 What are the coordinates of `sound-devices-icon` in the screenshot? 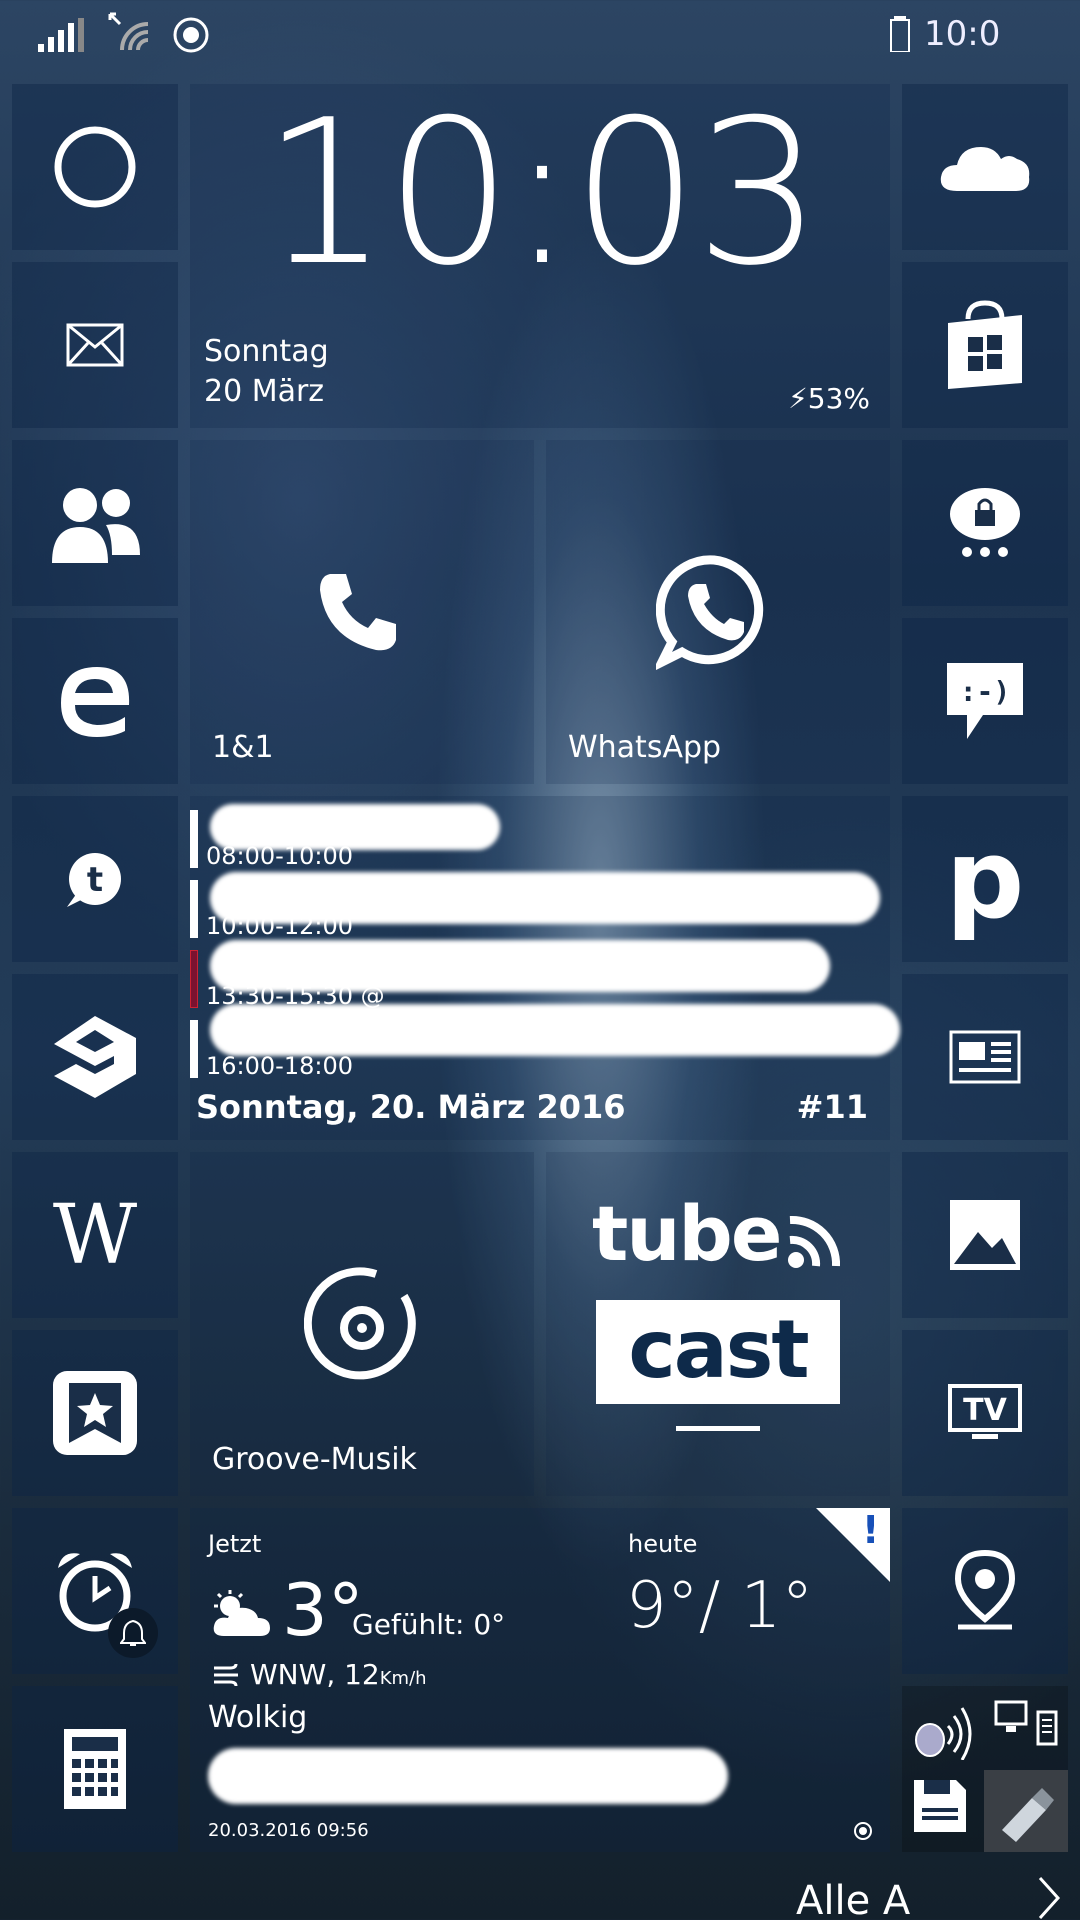 It's located at (948, 1725).